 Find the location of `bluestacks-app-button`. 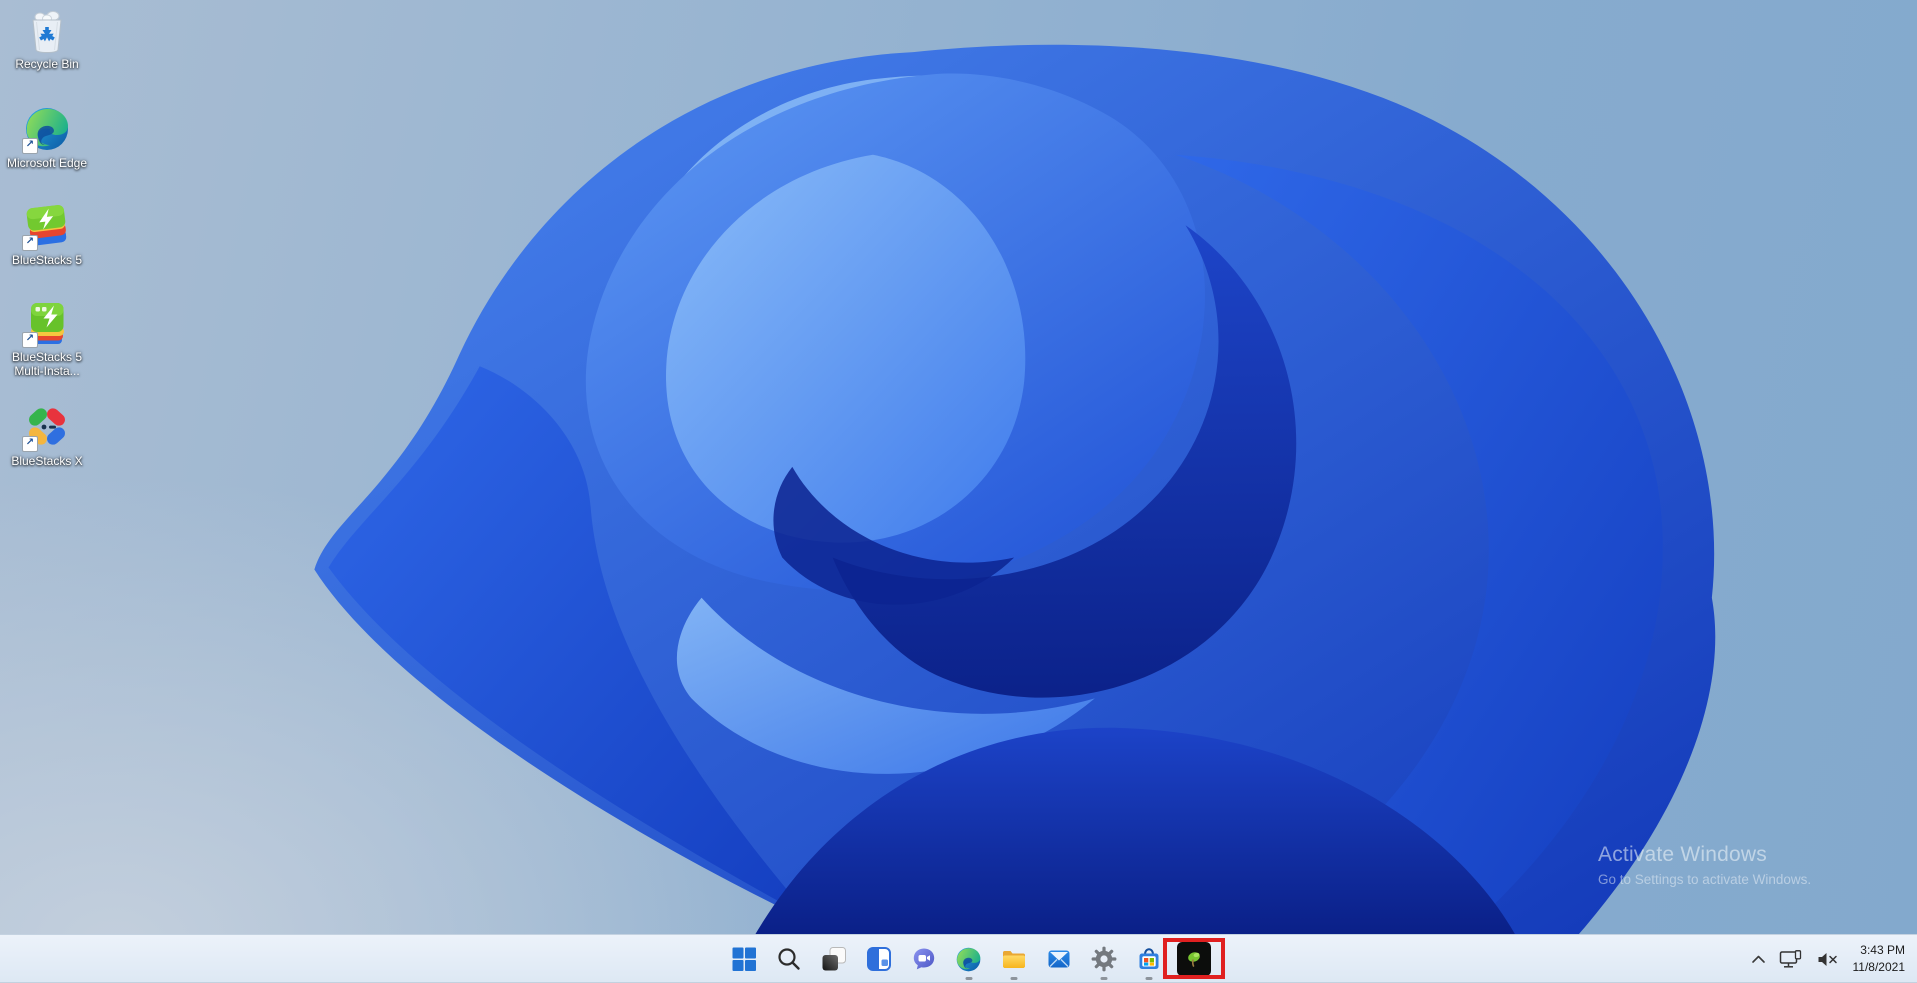

bluestacks-app-button is located at coordinates (1193, 959).